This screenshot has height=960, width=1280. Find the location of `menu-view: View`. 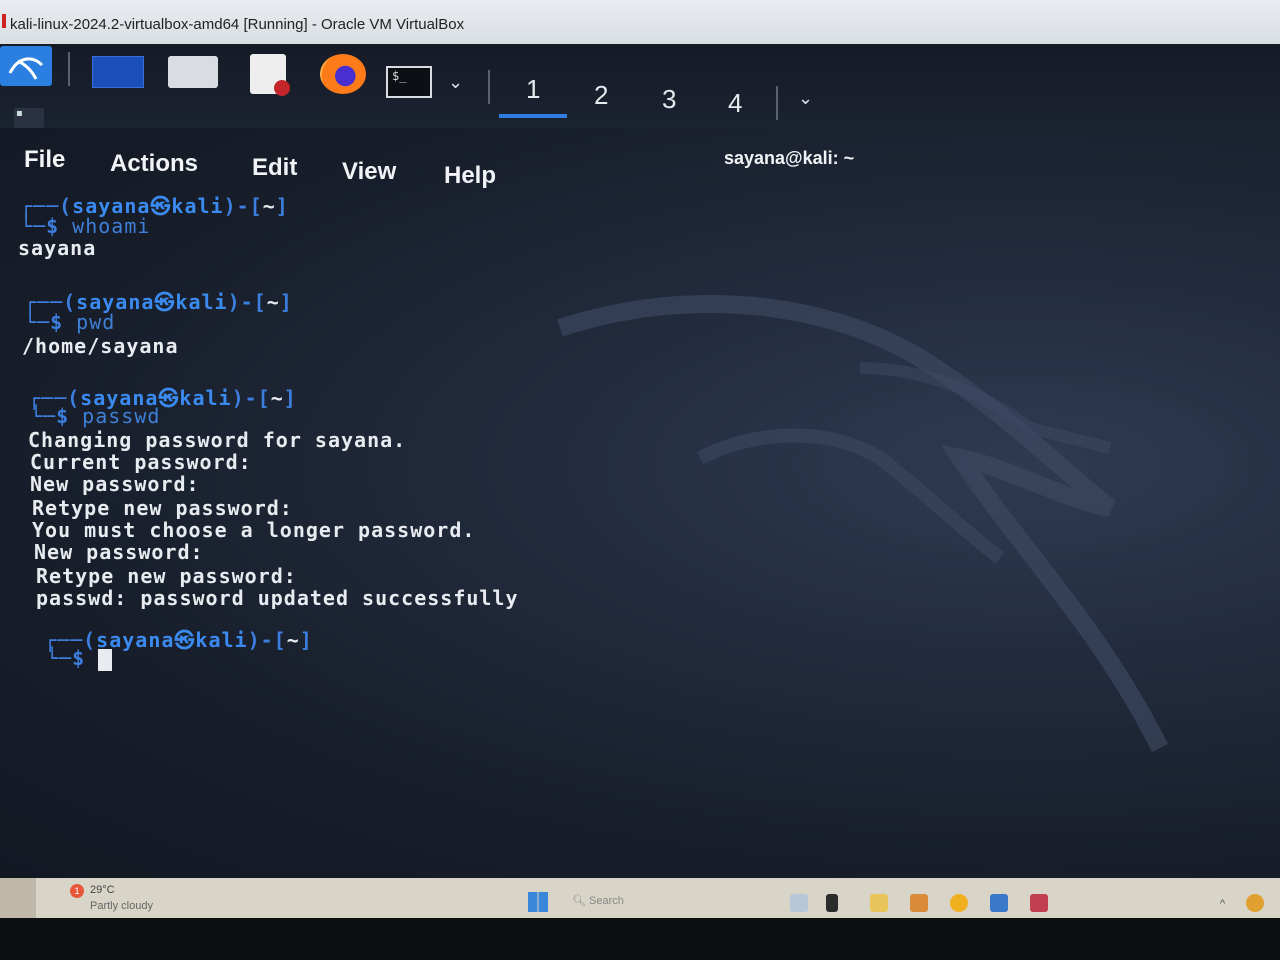

menu-view: View is located at coordinates (369, 172).